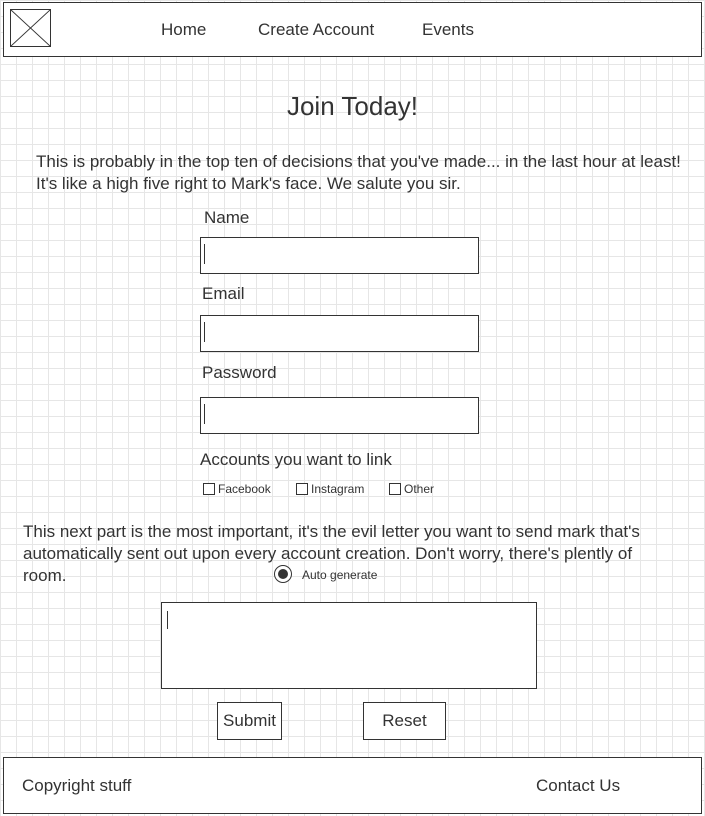 This screenshot has width=705, height=816. Describe the element at coordinates (223, 293) in the screenshot. I see `email-label: Email` at that location.